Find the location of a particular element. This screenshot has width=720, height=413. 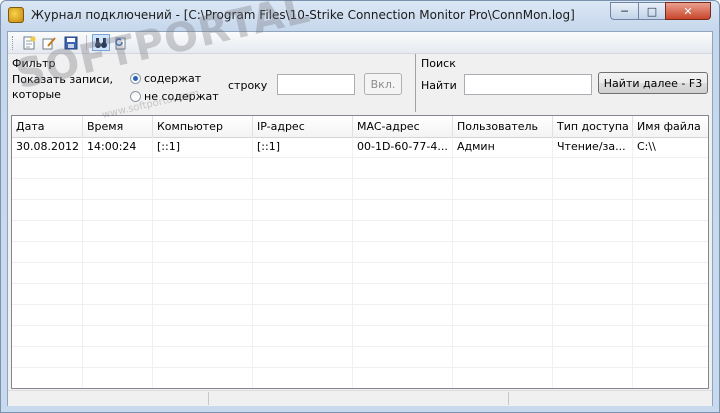

toolbar is located at coordinates (360, 43).